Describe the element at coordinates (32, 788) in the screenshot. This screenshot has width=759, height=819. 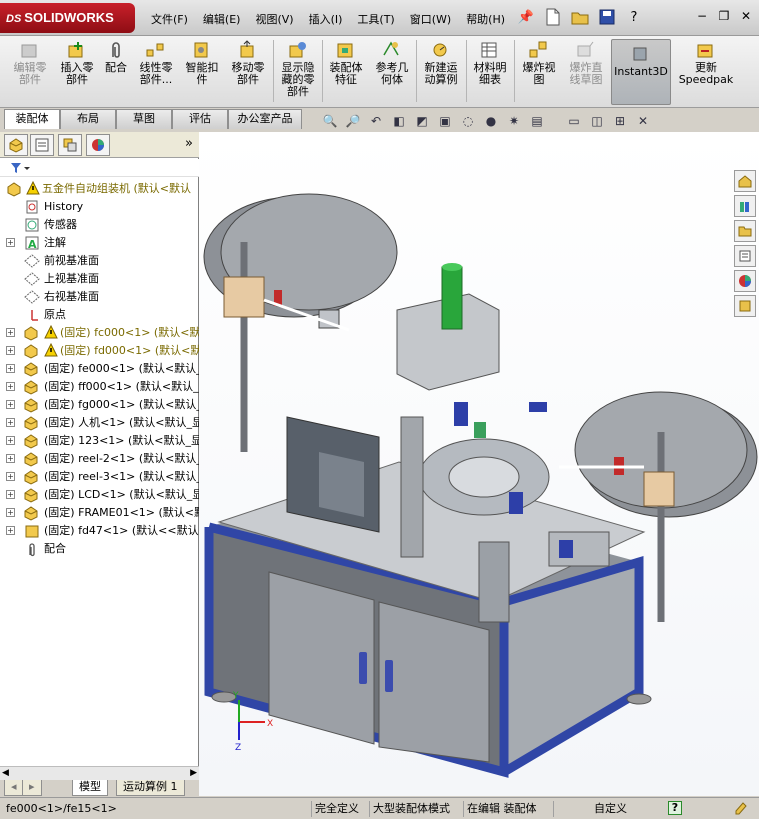
I see `scroll-tab-right-icon: ▸` at that location.